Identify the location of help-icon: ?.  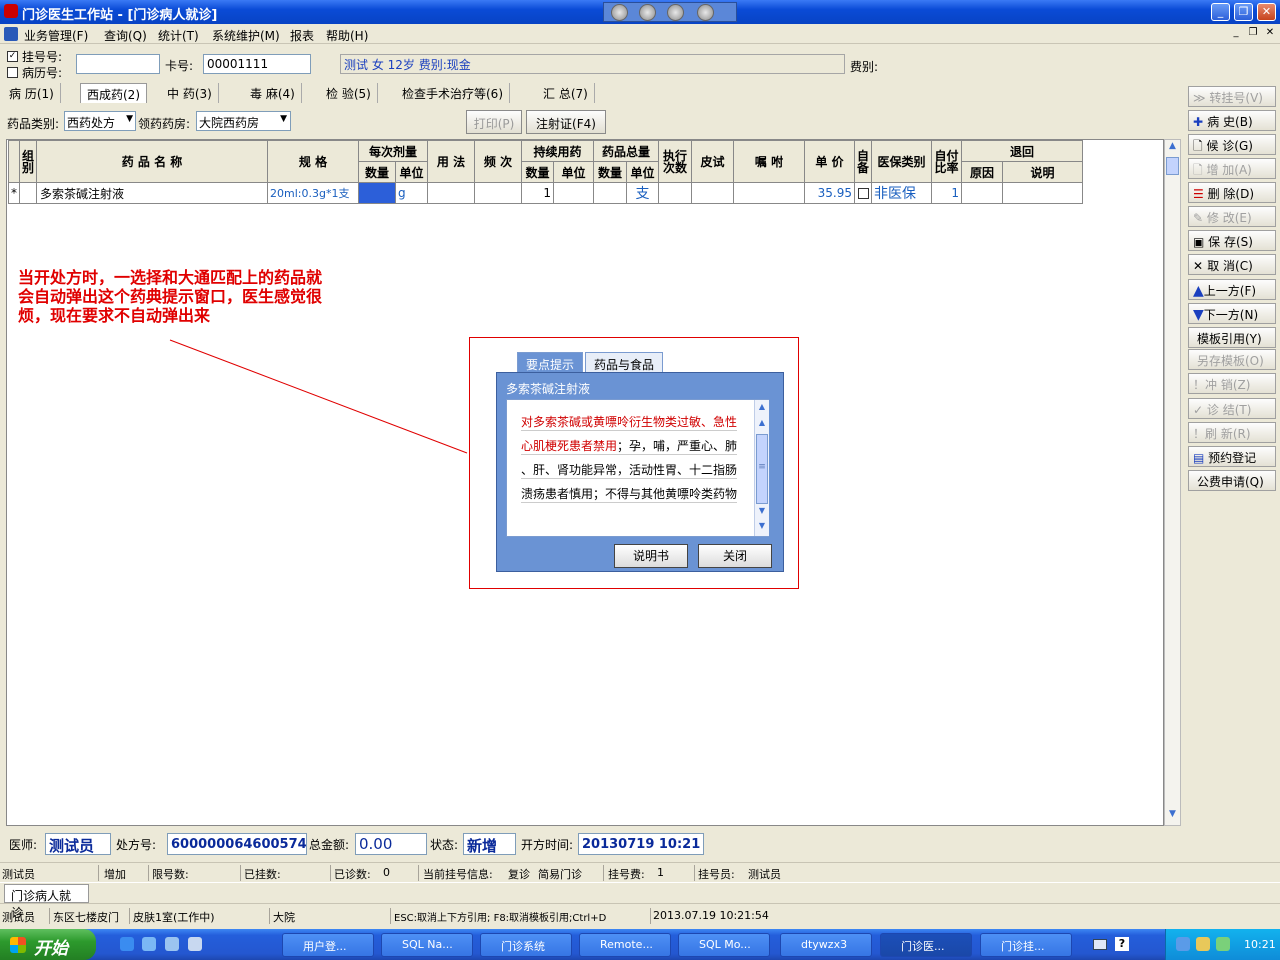
(1122, 944).